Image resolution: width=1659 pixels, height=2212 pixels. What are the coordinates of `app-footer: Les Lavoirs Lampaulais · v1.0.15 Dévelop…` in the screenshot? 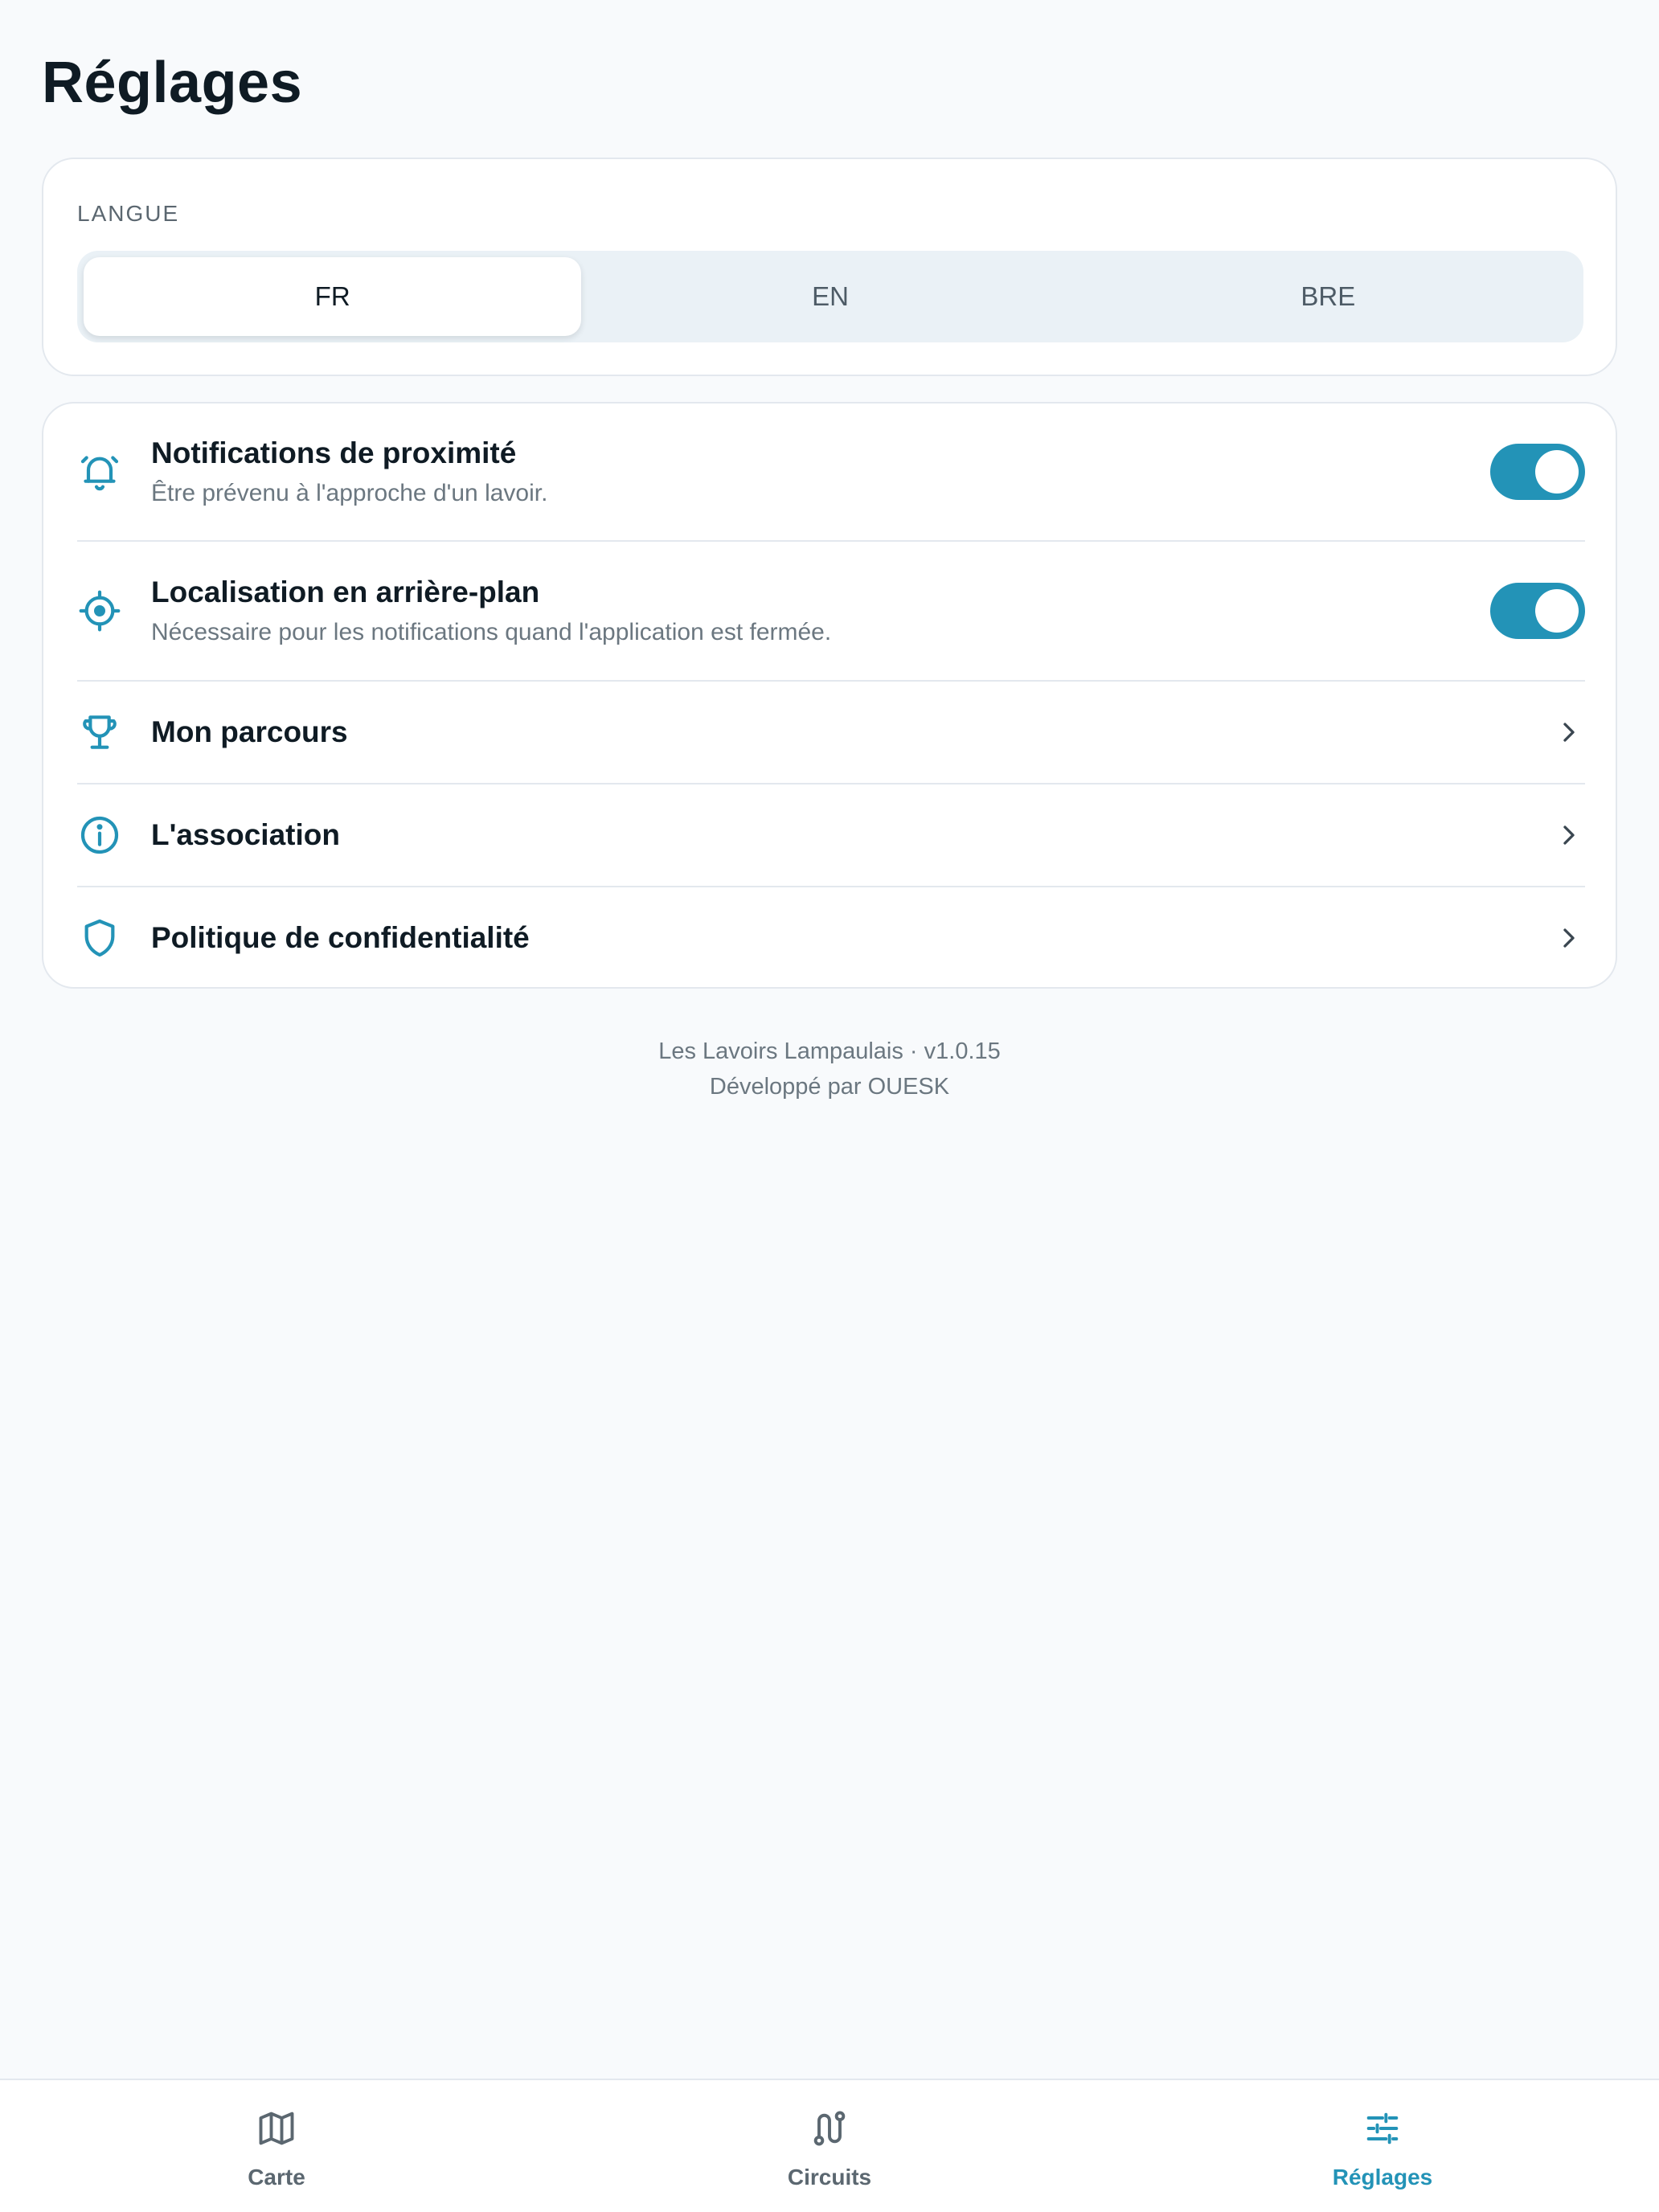 It's located at (829, 1069).